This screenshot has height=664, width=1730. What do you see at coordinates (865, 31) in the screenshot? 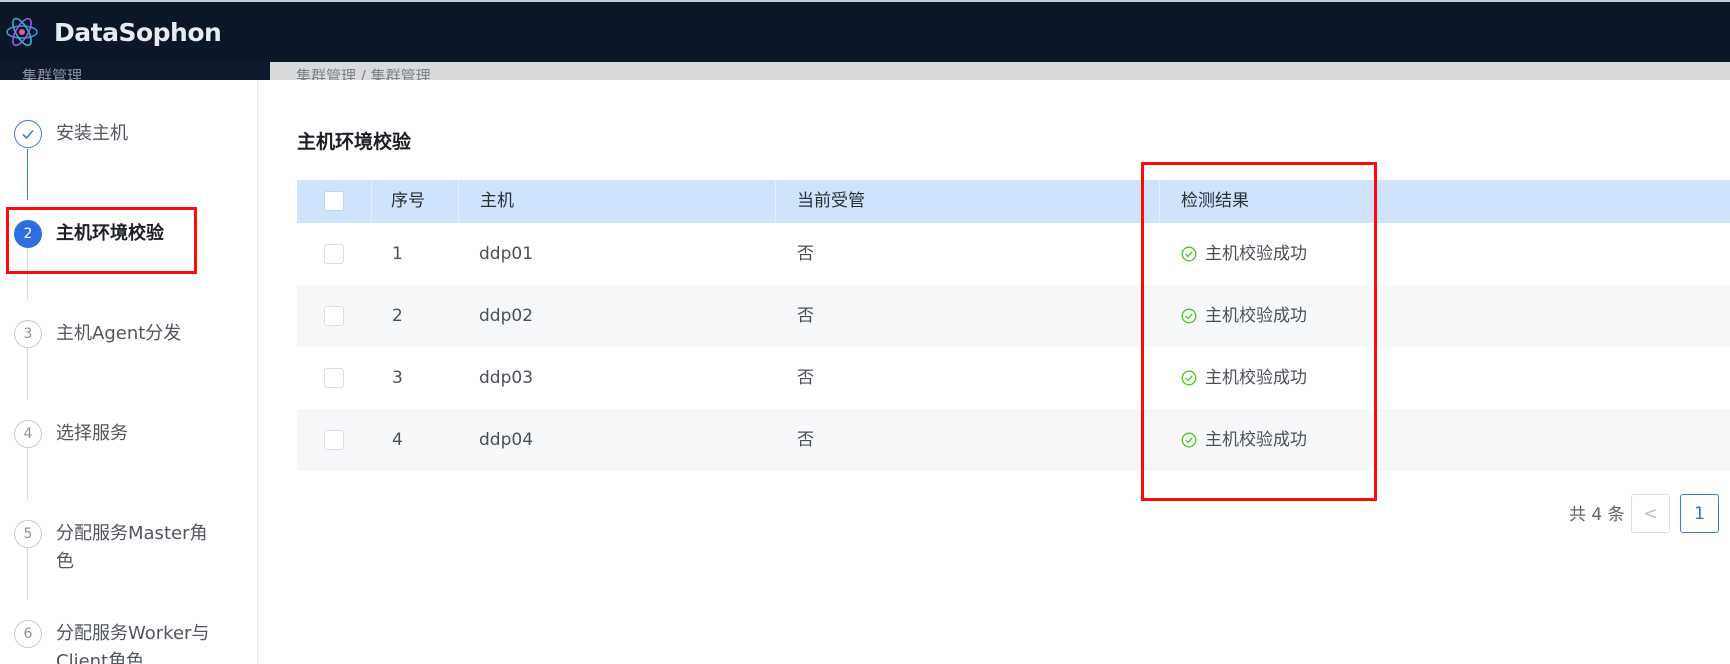
I see `top-header: DataSophon` at bounding box center [865, 31].